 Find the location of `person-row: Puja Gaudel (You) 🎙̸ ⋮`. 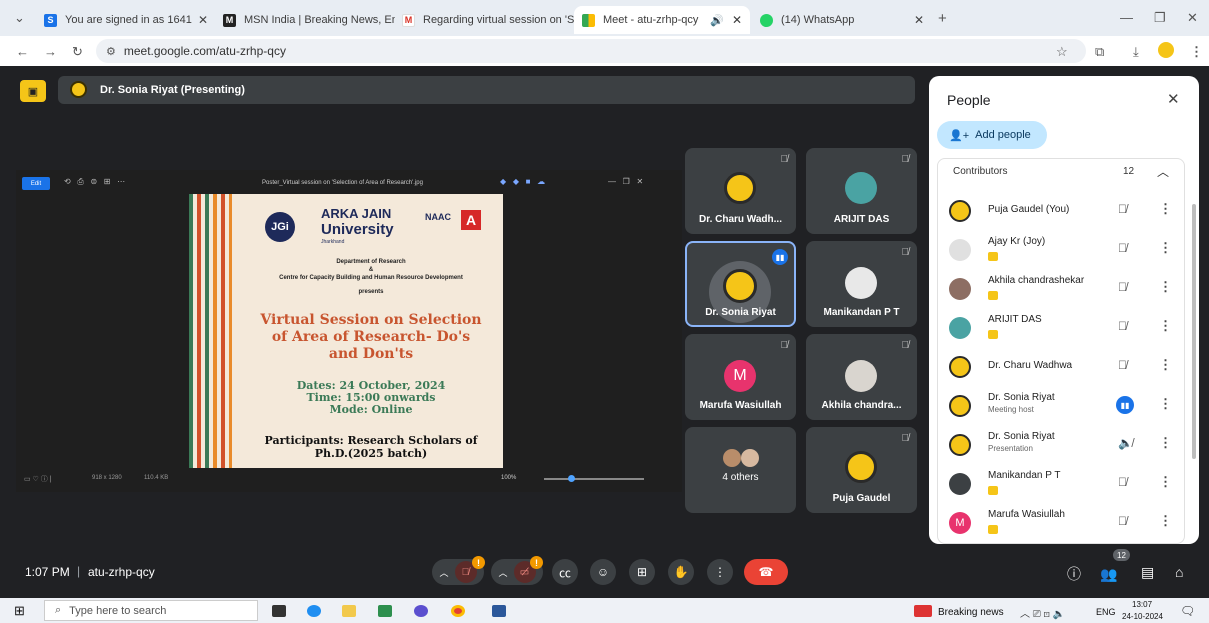

person-row: Puja Gaudel (You) 🎙̸ ⋮ is located at coordinates (1059, 210).